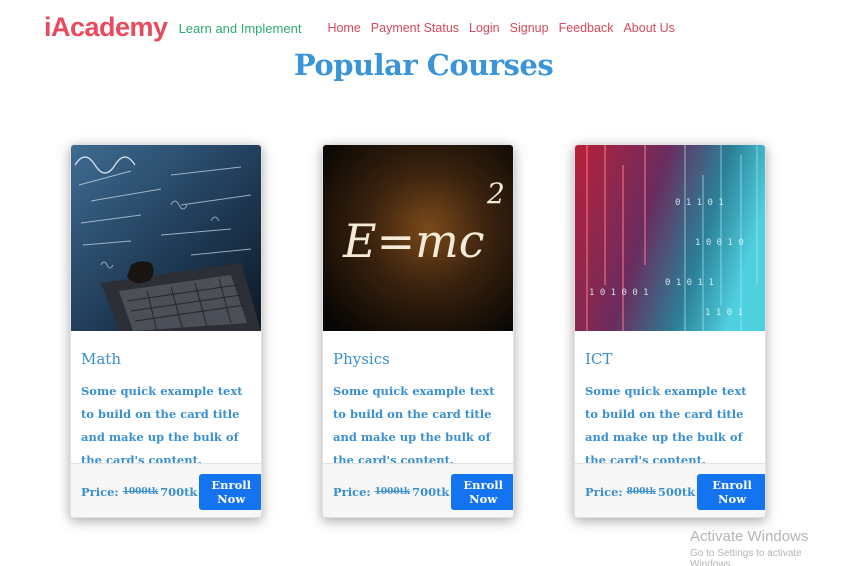  Describe the element at coordinates (482, 491) in the screenshot. I see `enroll-button-physics: Enroll Now` at that location.